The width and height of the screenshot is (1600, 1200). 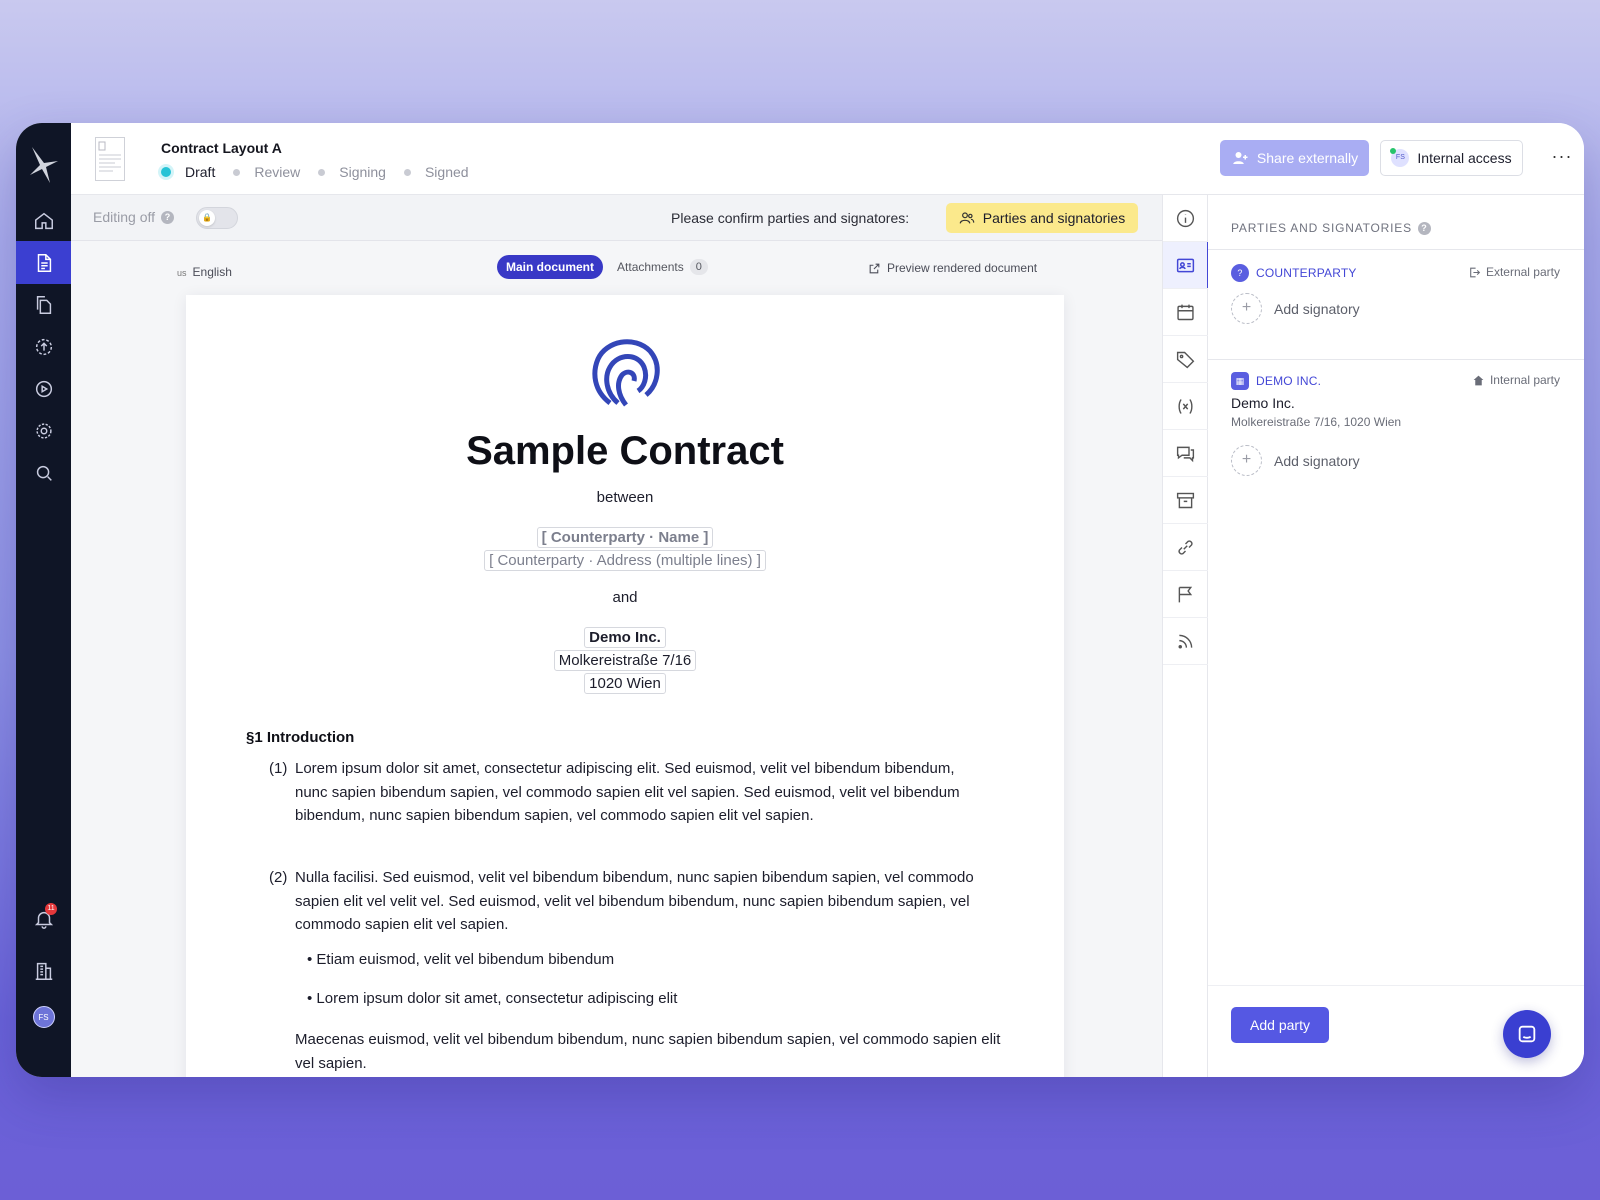 What do you see at coordinates (625, 660) in the screenshot?
I see `party-street-field: Molkereistraße 7/16` at bounding box center [625, 660].